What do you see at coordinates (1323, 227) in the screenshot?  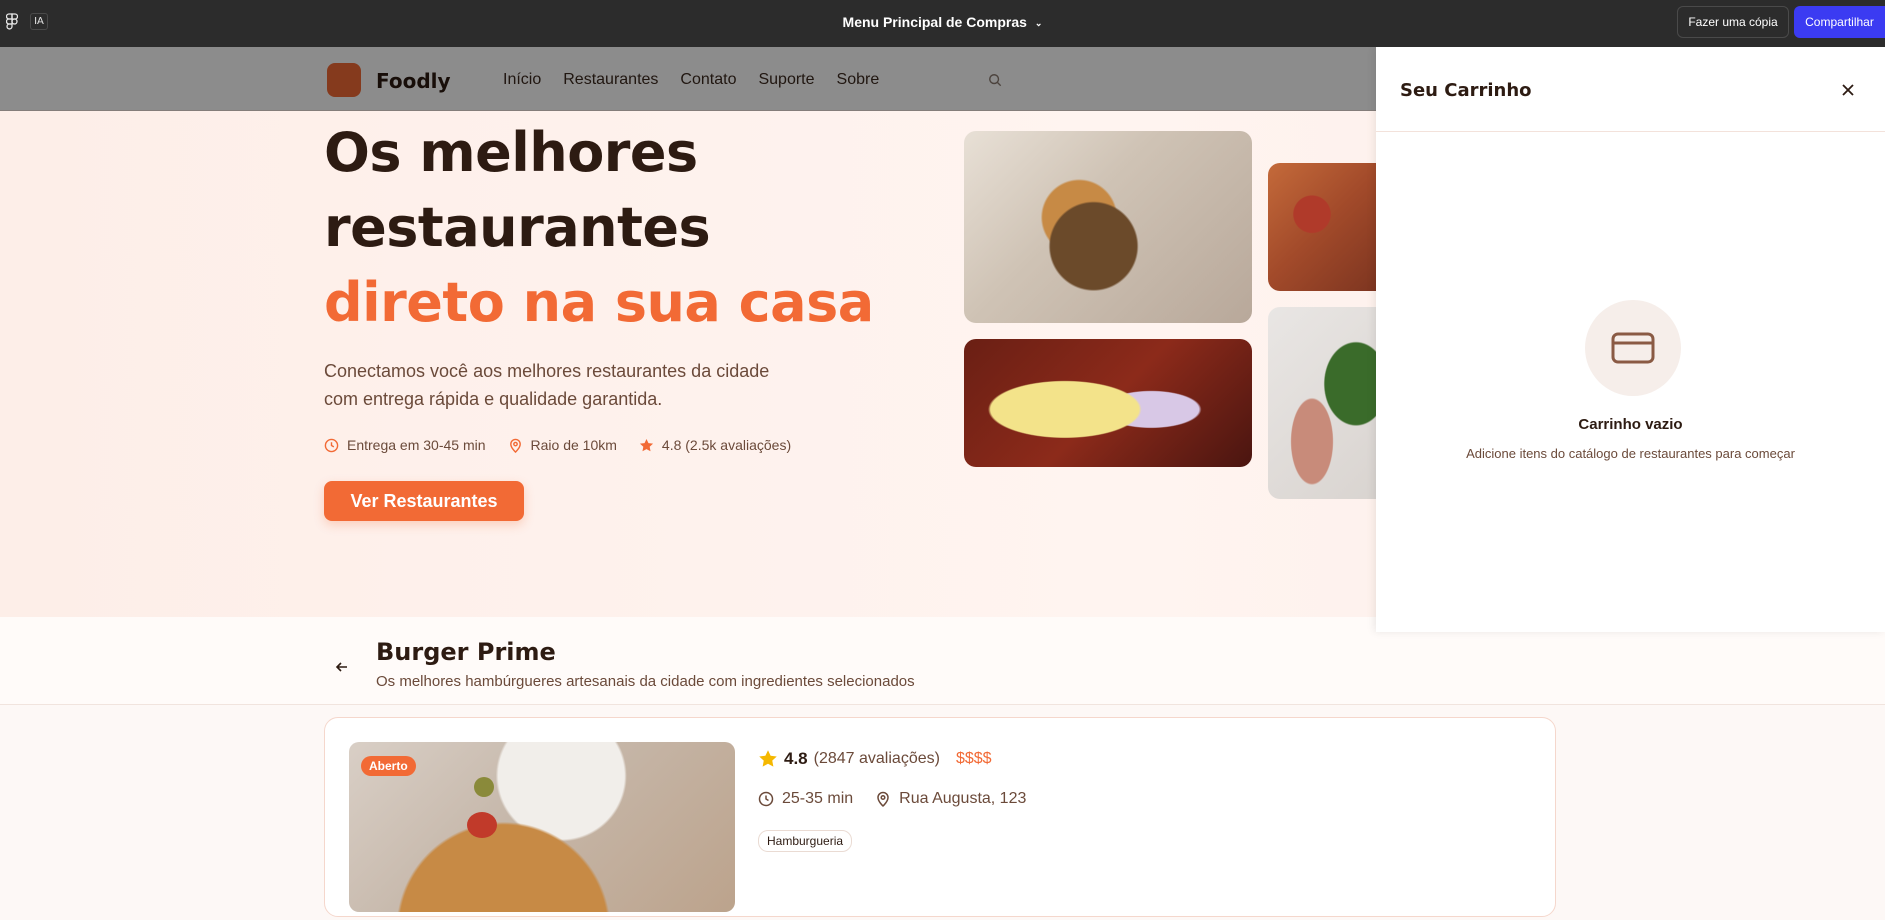 I see `pizza-photo` at bounding box center [1323, 227].